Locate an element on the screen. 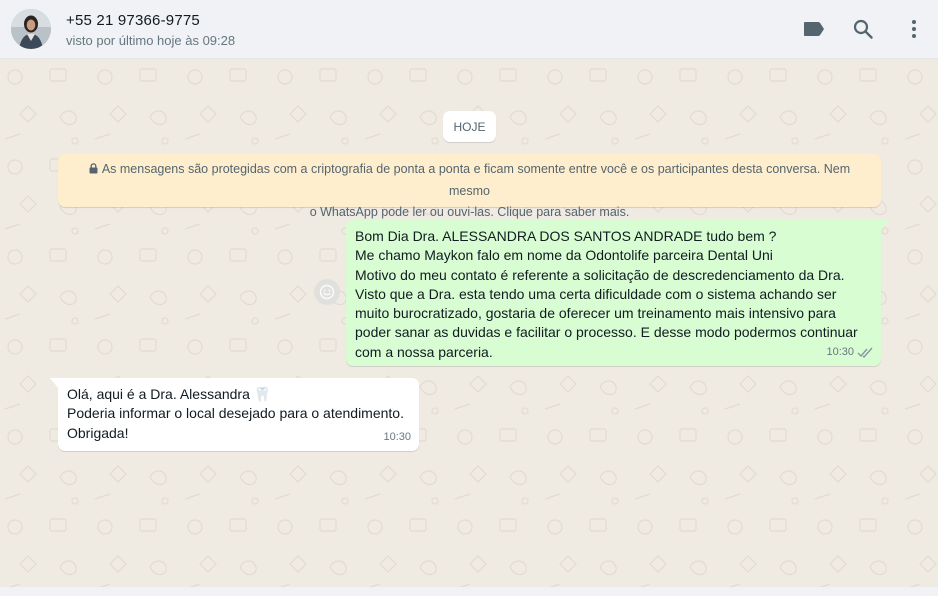 The image size is (938, 596). date-divider: HOJE is located at coordinates (469, 126).